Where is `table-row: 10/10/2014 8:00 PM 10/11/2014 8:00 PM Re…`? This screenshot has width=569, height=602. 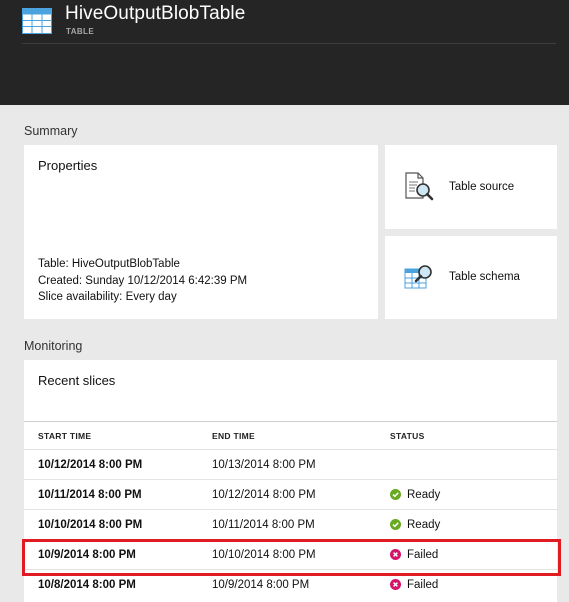
table-row: 10/10/2014 8:00 PM 10/11/2014 8:00 PM Re… is located at coordinates (290, 524).